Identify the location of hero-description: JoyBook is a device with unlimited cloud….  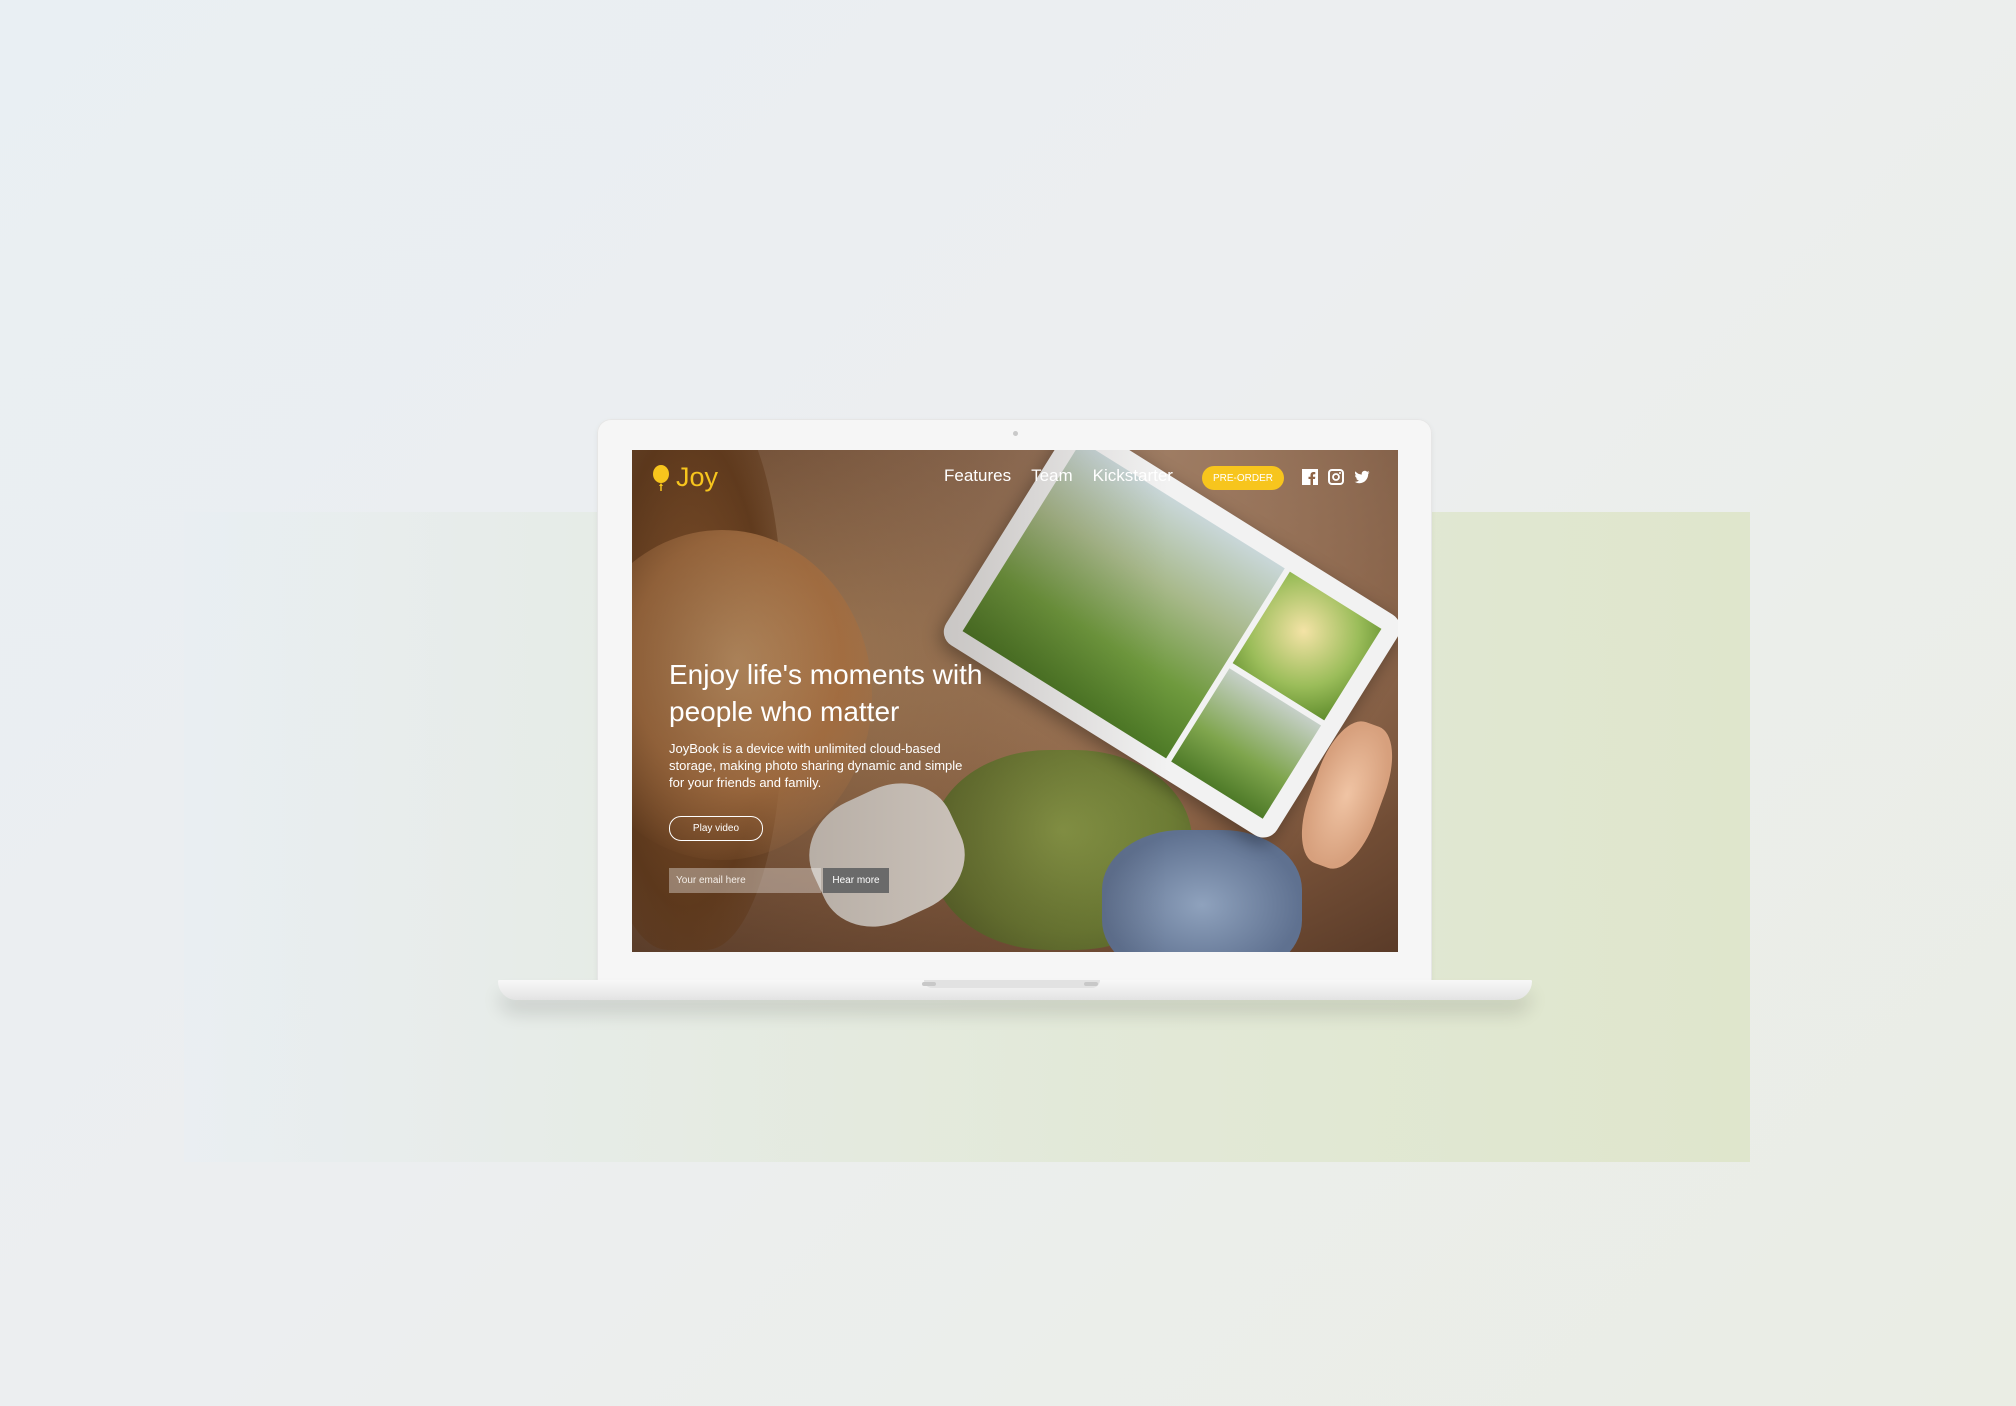
(816, 765).